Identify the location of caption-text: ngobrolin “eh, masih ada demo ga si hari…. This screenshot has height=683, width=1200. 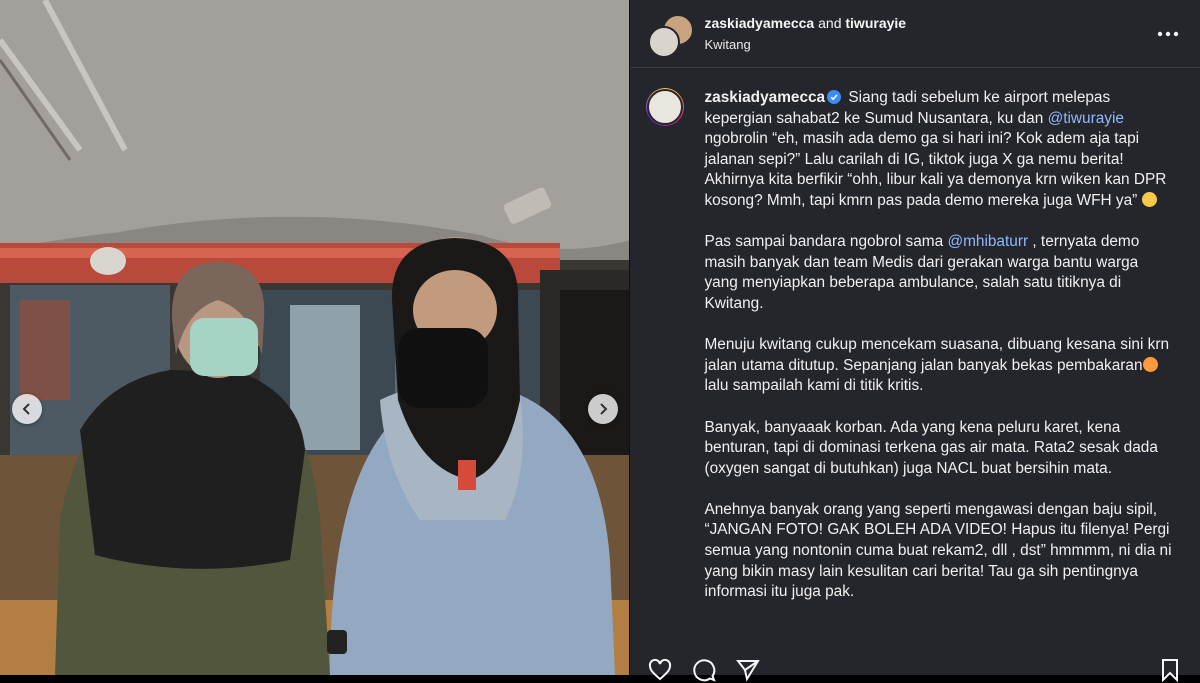
(935, 169).